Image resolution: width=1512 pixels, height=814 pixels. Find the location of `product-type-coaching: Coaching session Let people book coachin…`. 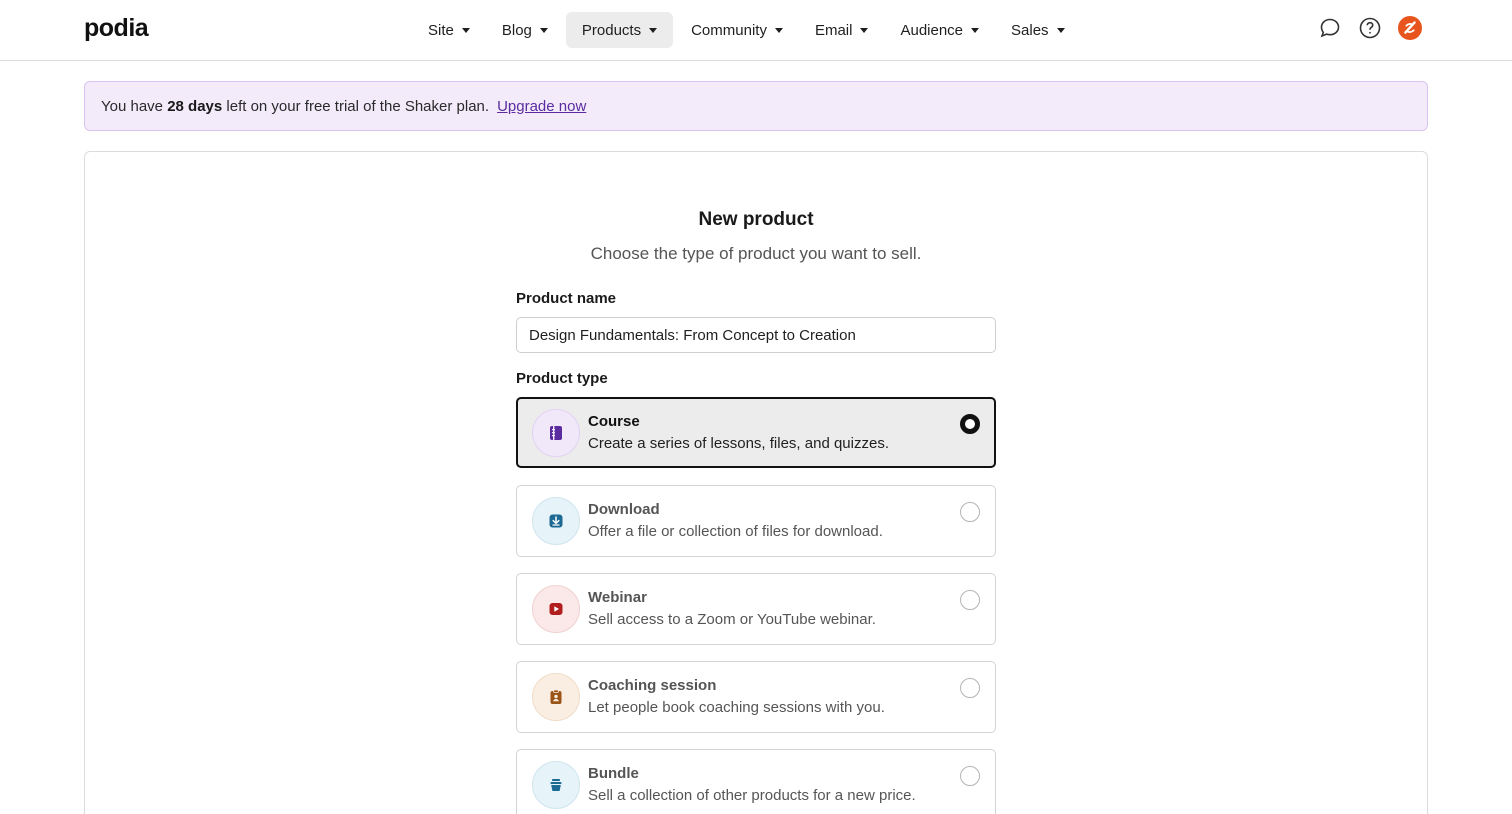

product-type-coaching: Coaching session Let people book coachin… is located at coordinates (756, 697).